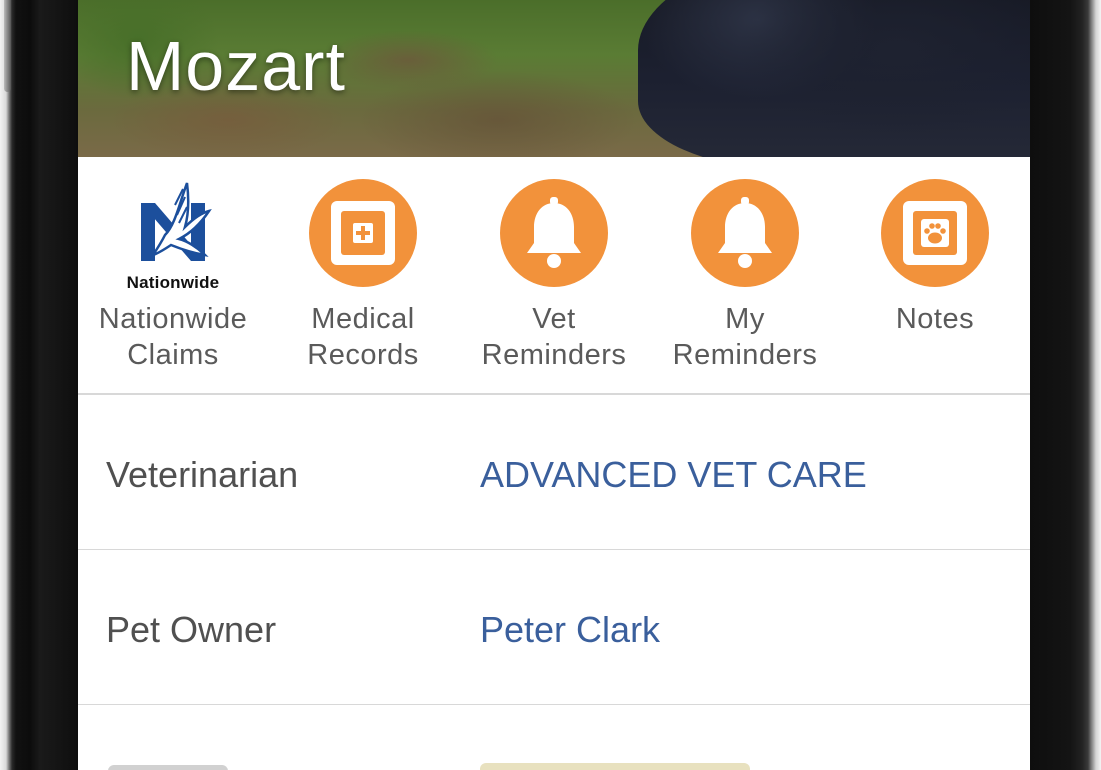 This screenshot has width=1101, height=770. I want to click on nationwide-logo-icon: Nationwide, so click(173, 234).